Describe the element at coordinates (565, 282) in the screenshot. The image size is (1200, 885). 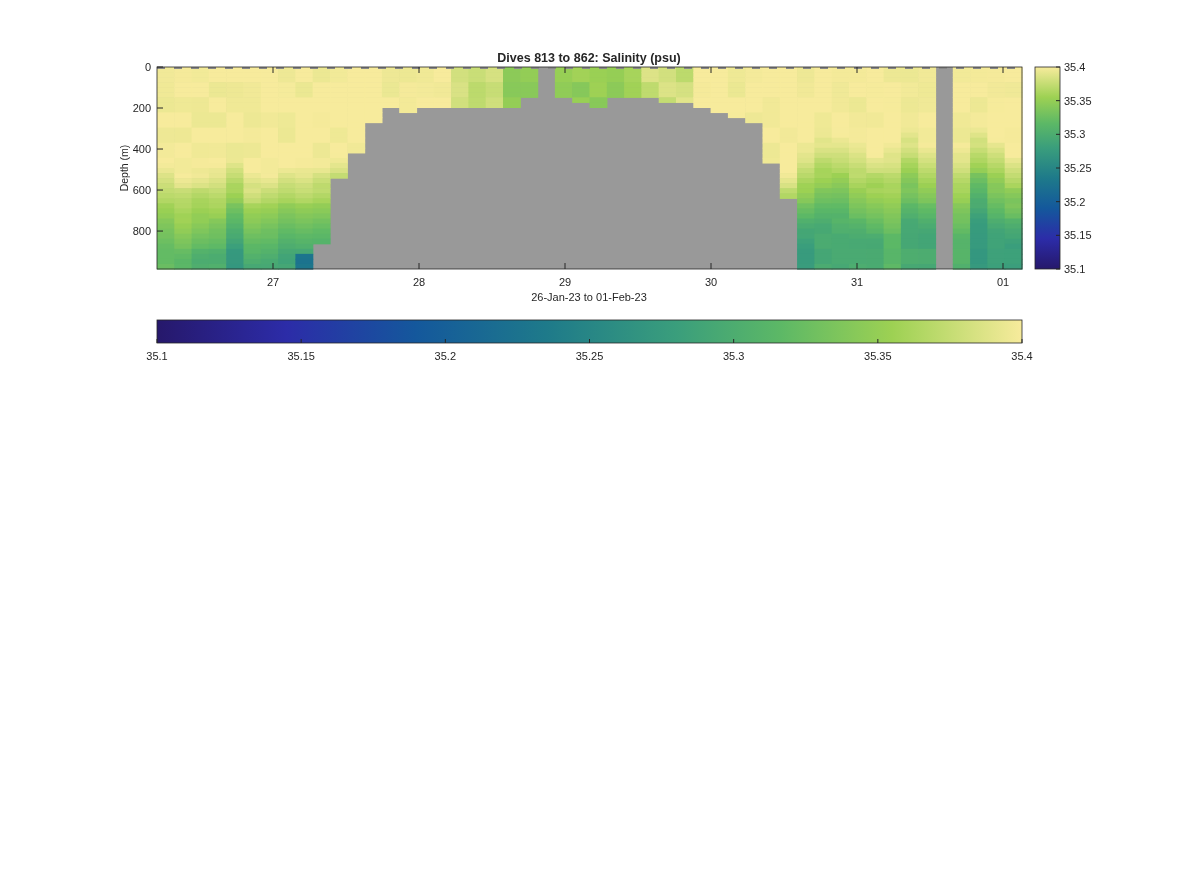
I see `tick-label: 29` at that location.